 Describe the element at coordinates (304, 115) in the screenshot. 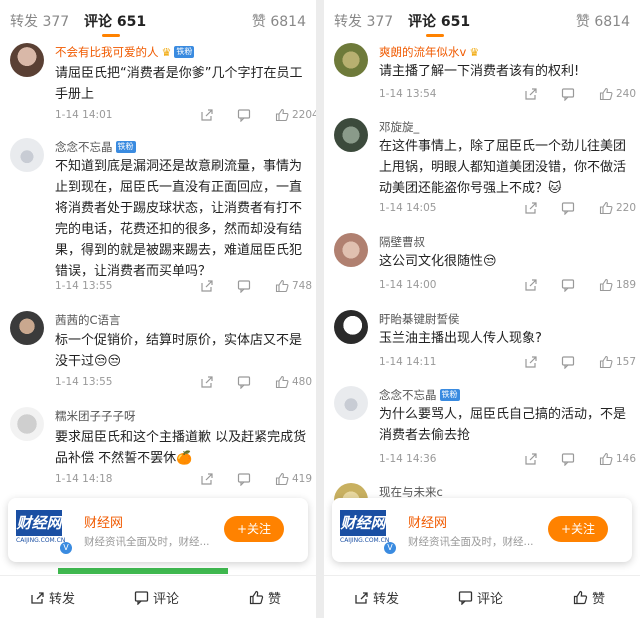

I see `like-count: 2204` at that location.